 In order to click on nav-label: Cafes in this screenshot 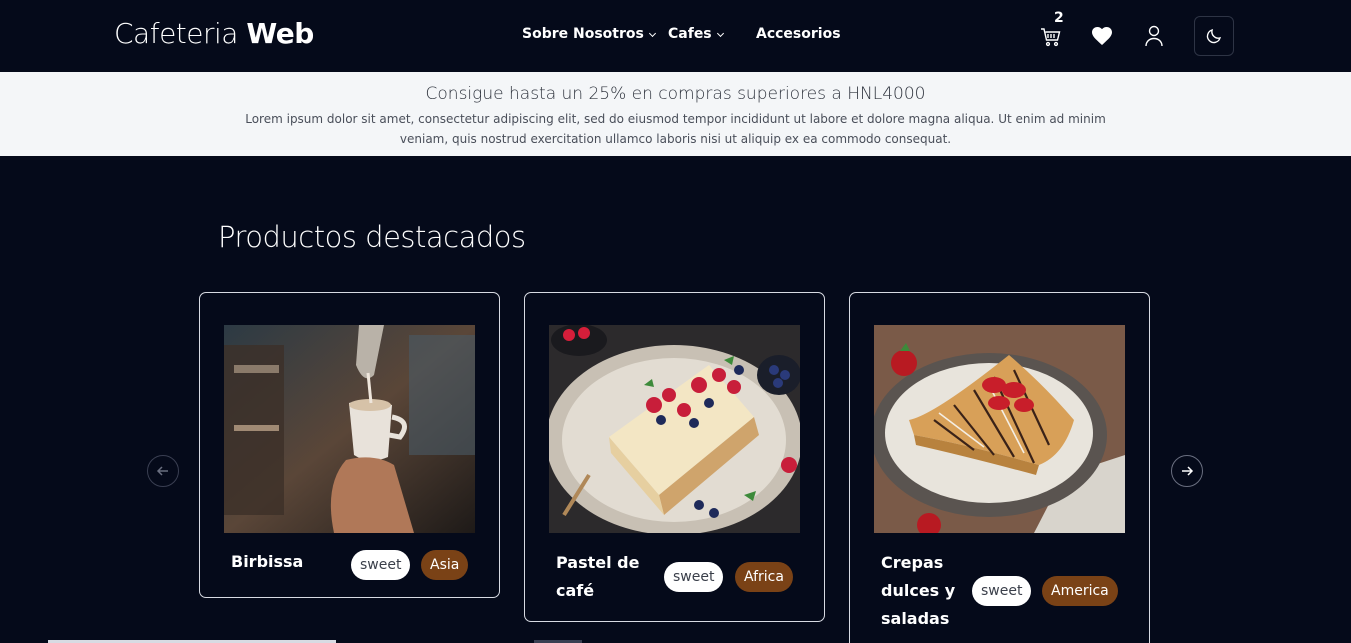, I will do `click(690, 34)`.